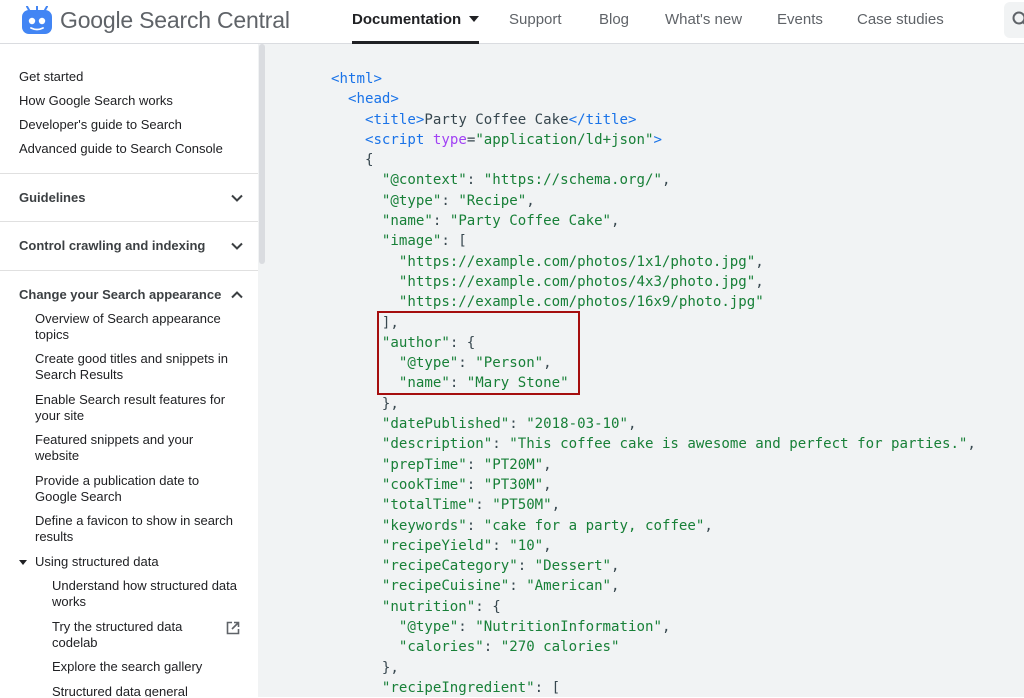 Image resolution: width=1024 pixels, height=698 pixels. I want to click on nav-documentation: Documentation, so click(415, 22).